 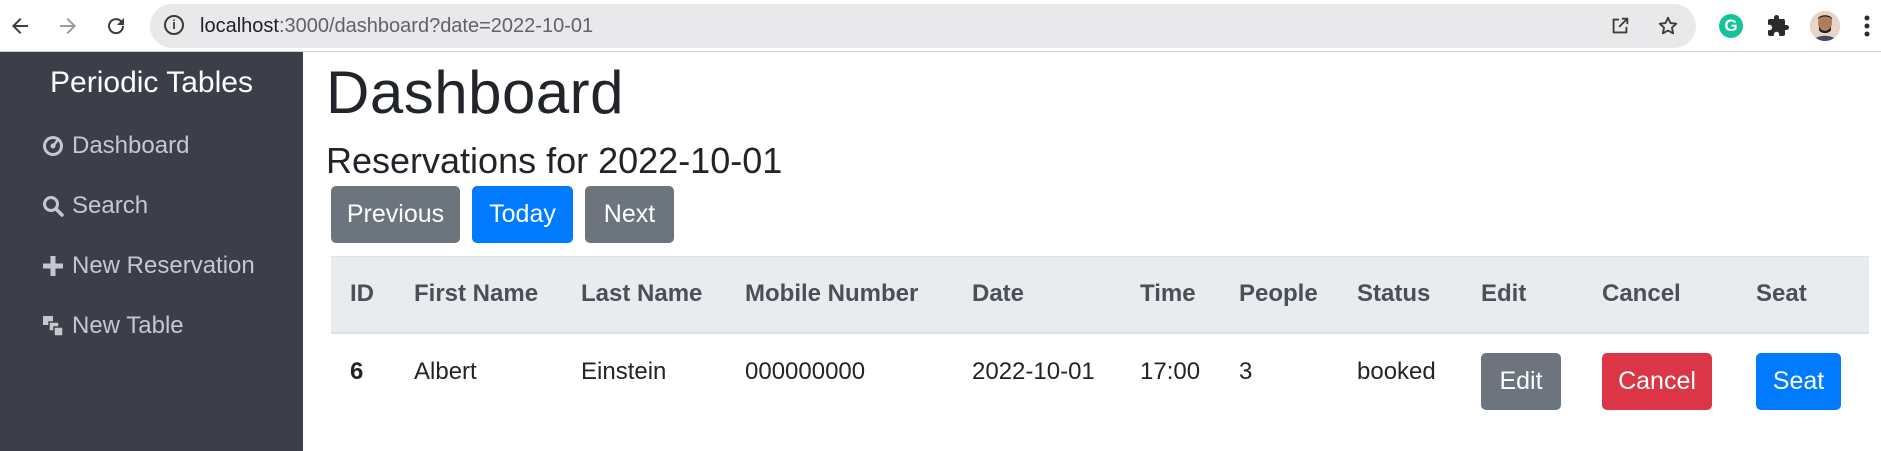 I want to click on sidebar-item-label: Search, so click(x=110, y=205).